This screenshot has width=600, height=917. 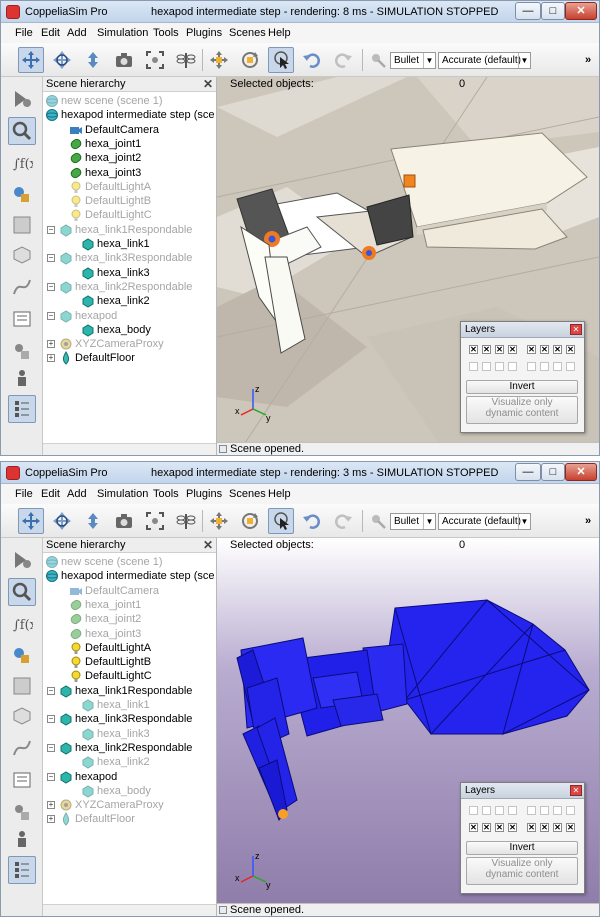 I want to click on tree-item: hexa_link1, so click(x=147, y=705).